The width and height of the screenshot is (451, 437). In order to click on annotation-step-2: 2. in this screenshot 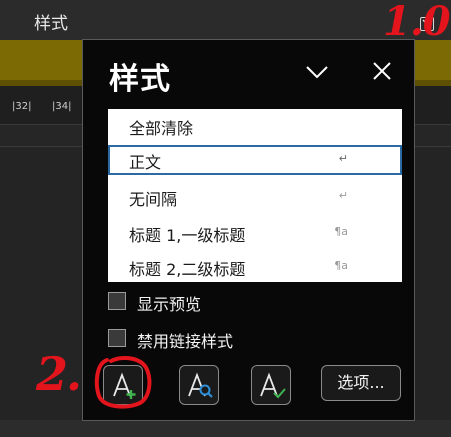, I will do `click(59, 374)`.